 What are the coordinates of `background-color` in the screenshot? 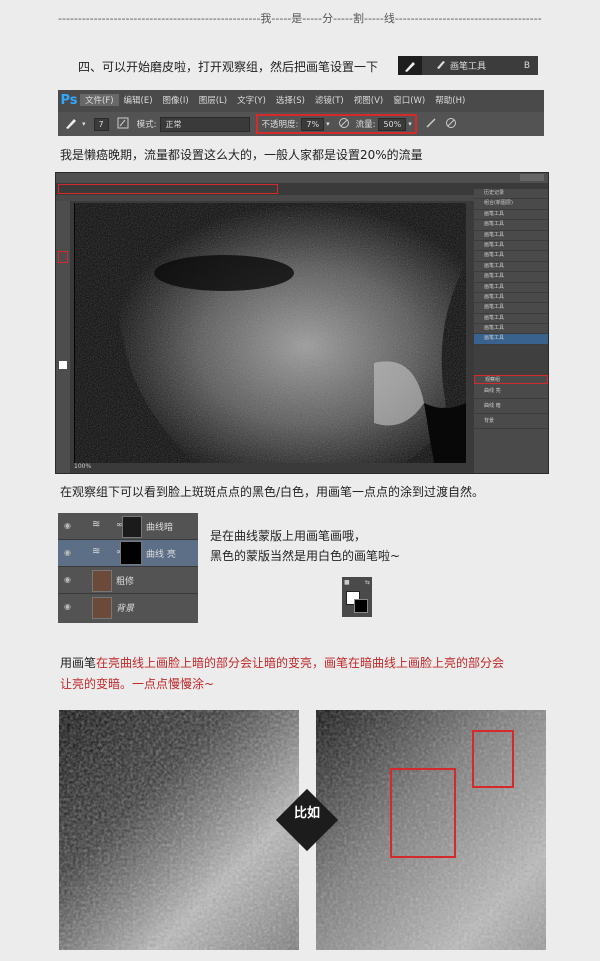 It's located at (361, 606).